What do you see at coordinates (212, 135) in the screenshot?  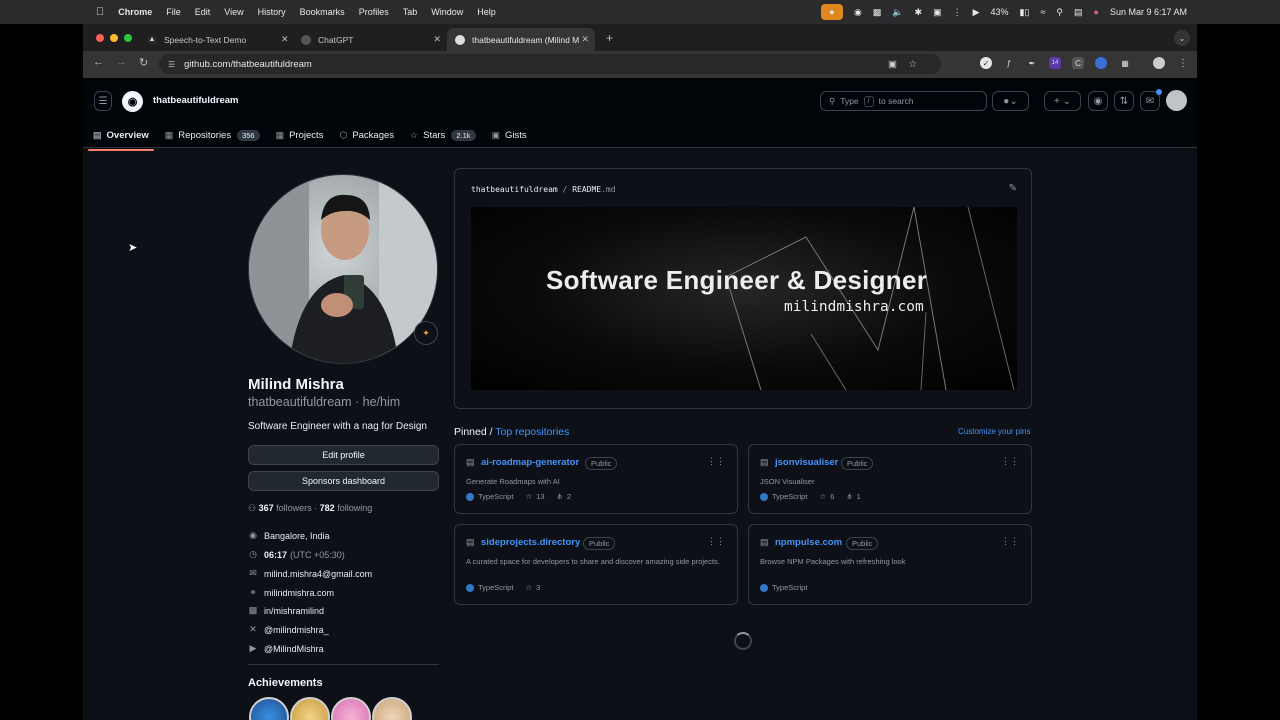 I see `tab-repositories: ▦ Repositories 356` at bounding box center [212, 135].